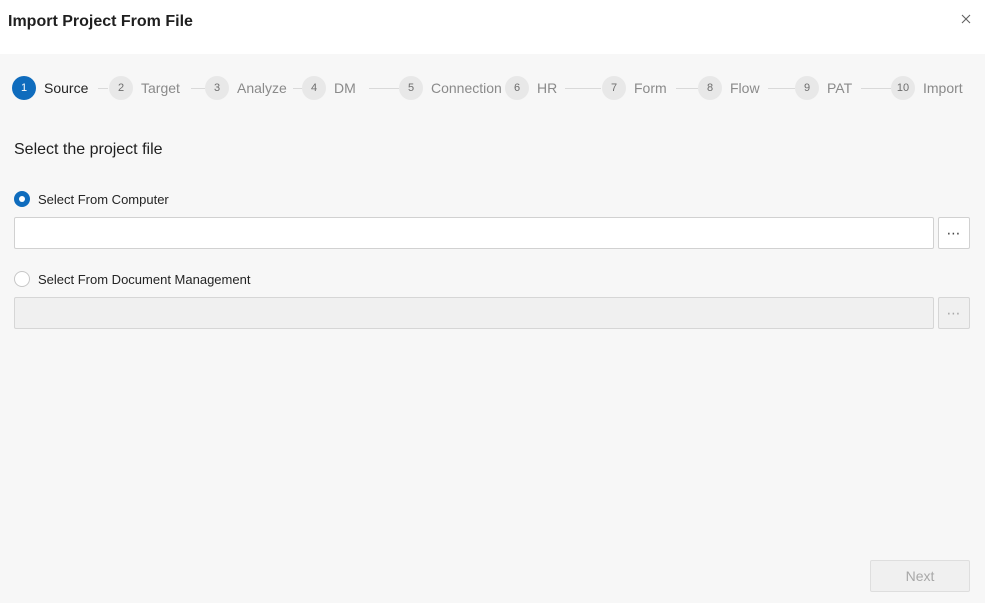 The width and height of the screenshot is (985, 603). What do you see at coordinates (745, 88) in the screenshot?
I see `step-label: Flow` at bounding box center [745, 88].